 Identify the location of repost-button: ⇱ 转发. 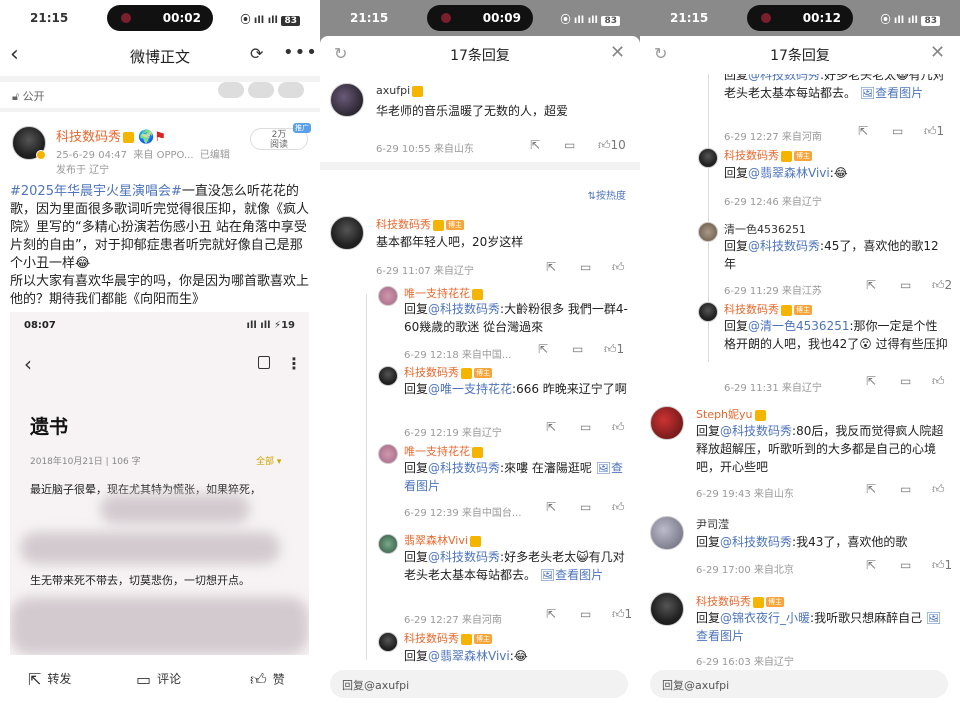
(49, 679).